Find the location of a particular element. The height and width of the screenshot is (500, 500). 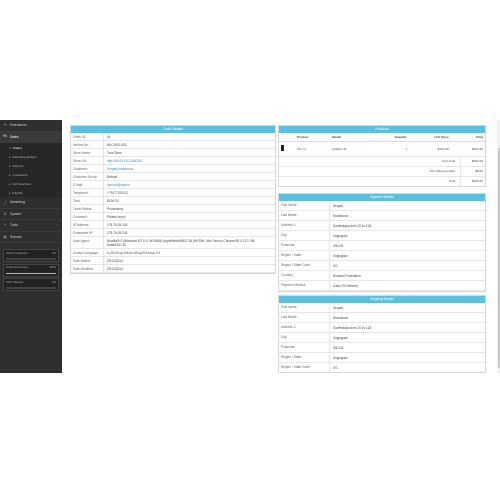

sidebar-subitem-orders: ▸ Orders is located at coordinates (31, 147).